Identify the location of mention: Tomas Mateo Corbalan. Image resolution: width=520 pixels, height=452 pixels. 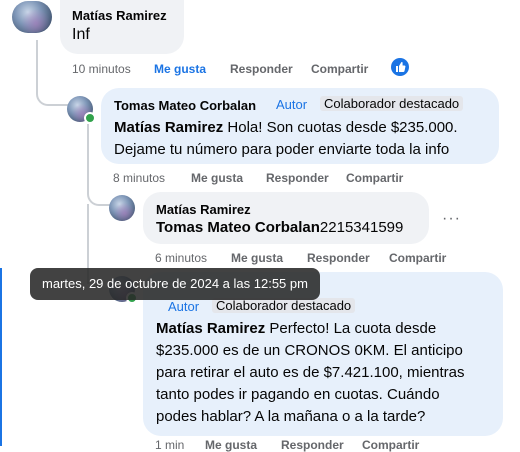
(238, 227).